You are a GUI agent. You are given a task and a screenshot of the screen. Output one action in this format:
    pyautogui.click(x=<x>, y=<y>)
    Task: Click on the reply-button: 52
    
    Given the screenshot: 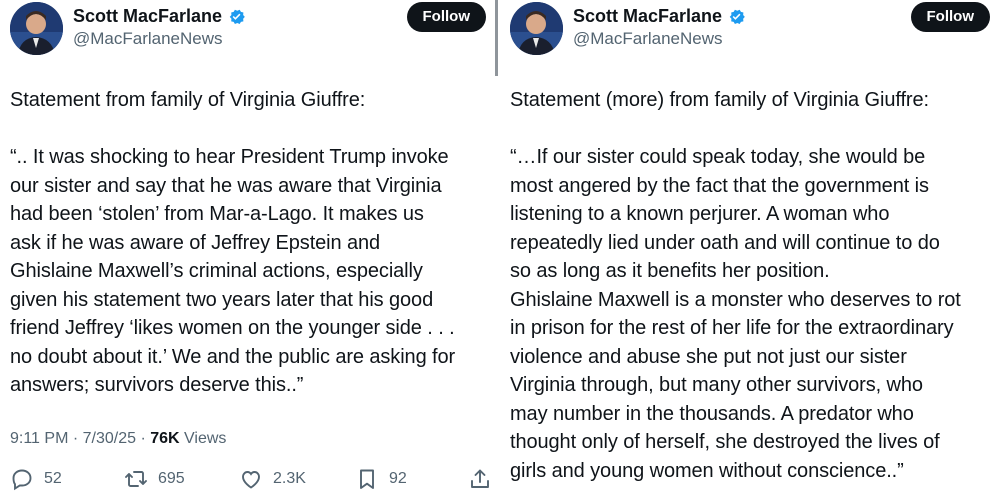 What is the action you would take?
    pyautogui.click(x=36, y=479)
    